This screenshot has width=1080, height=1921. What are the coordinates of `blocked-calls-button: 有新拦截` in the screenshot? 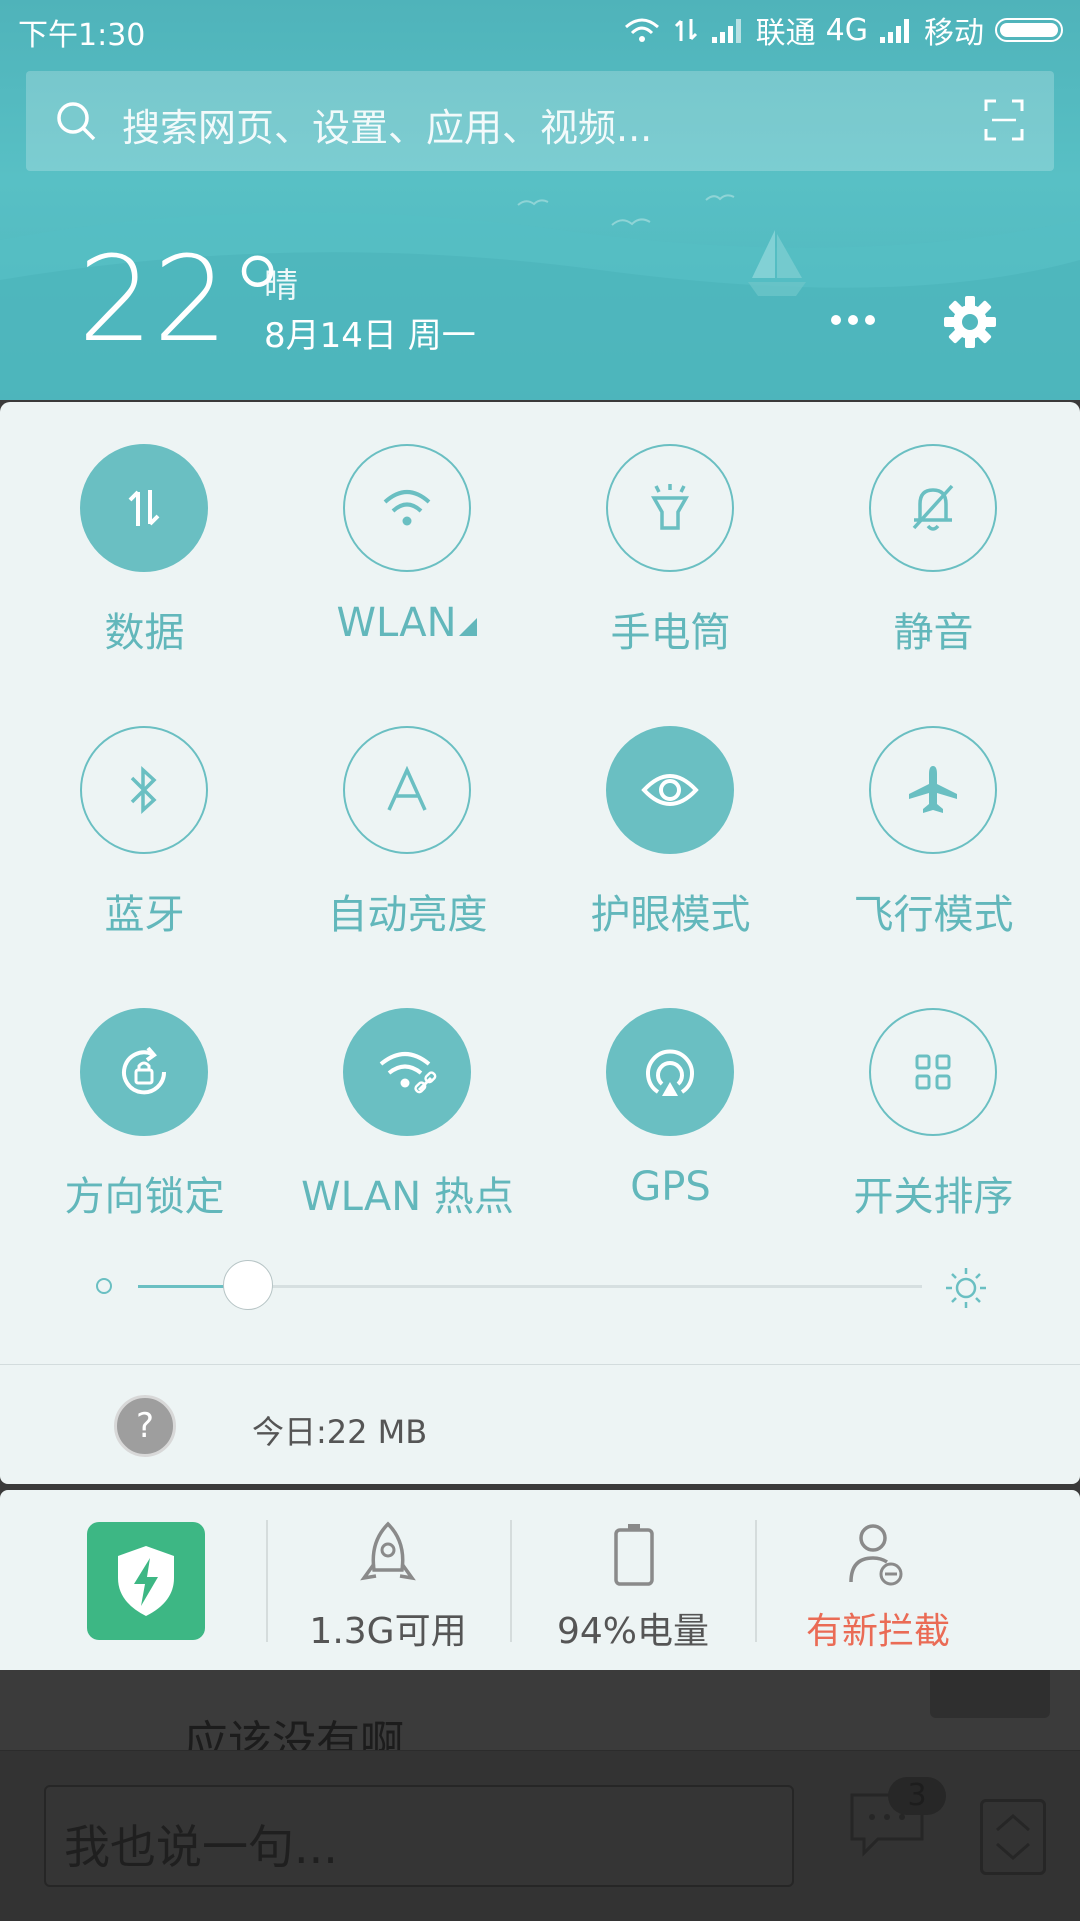 It's located at (878, 1580).